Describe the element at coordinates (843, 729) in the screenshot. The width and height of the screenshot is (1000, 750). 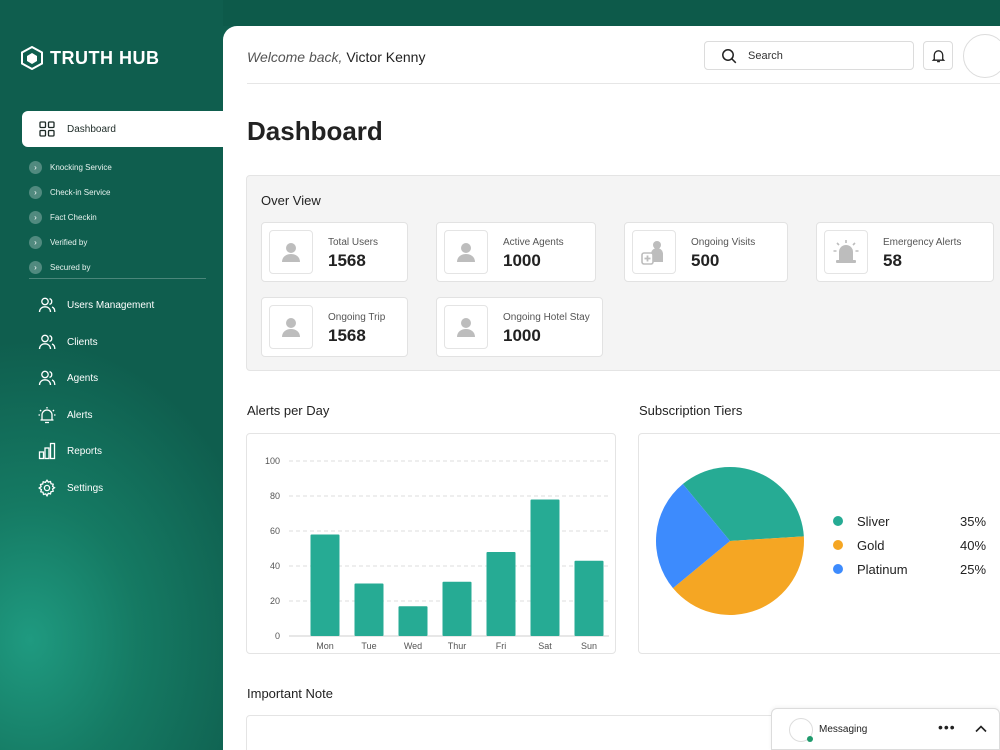
I see `messaging-label: Messaging` at that location.